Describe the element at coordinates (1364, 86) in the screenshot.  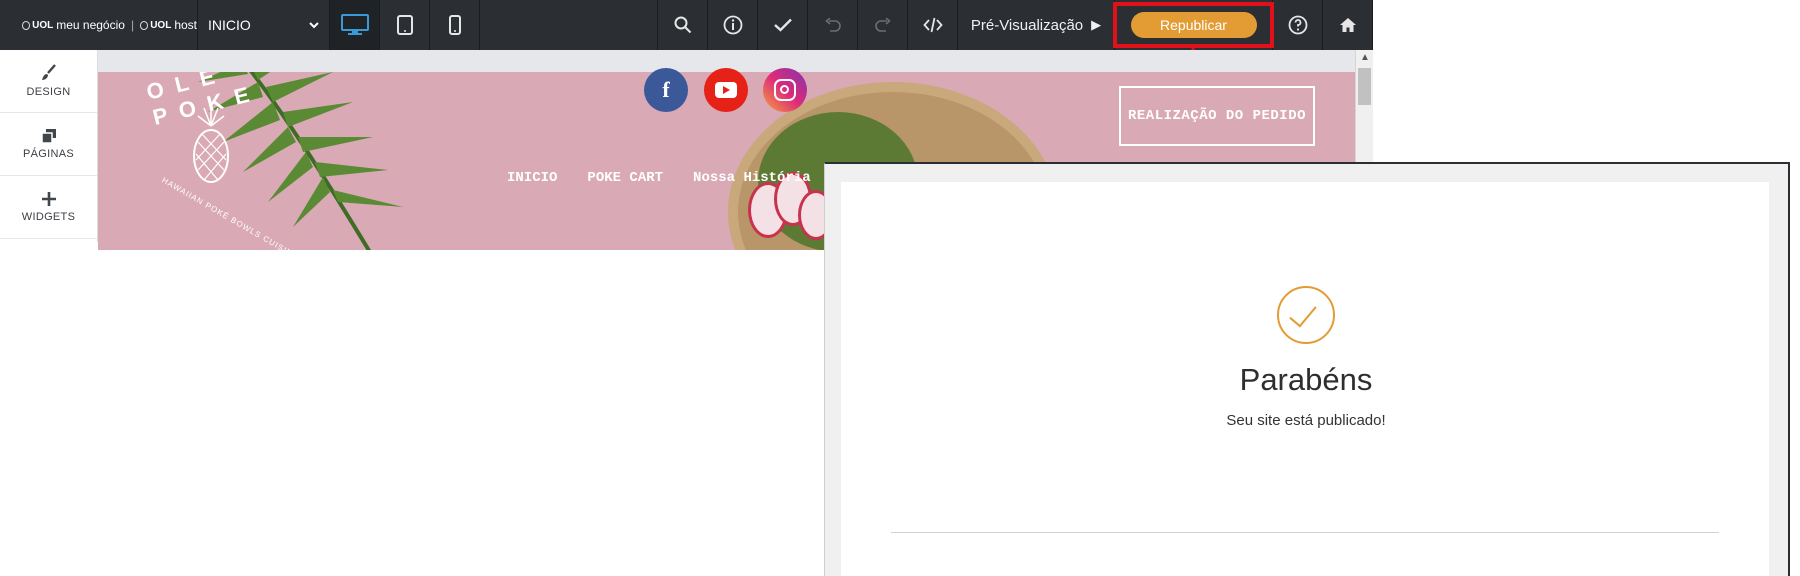
I see `scrollbar-thumb` at that location.